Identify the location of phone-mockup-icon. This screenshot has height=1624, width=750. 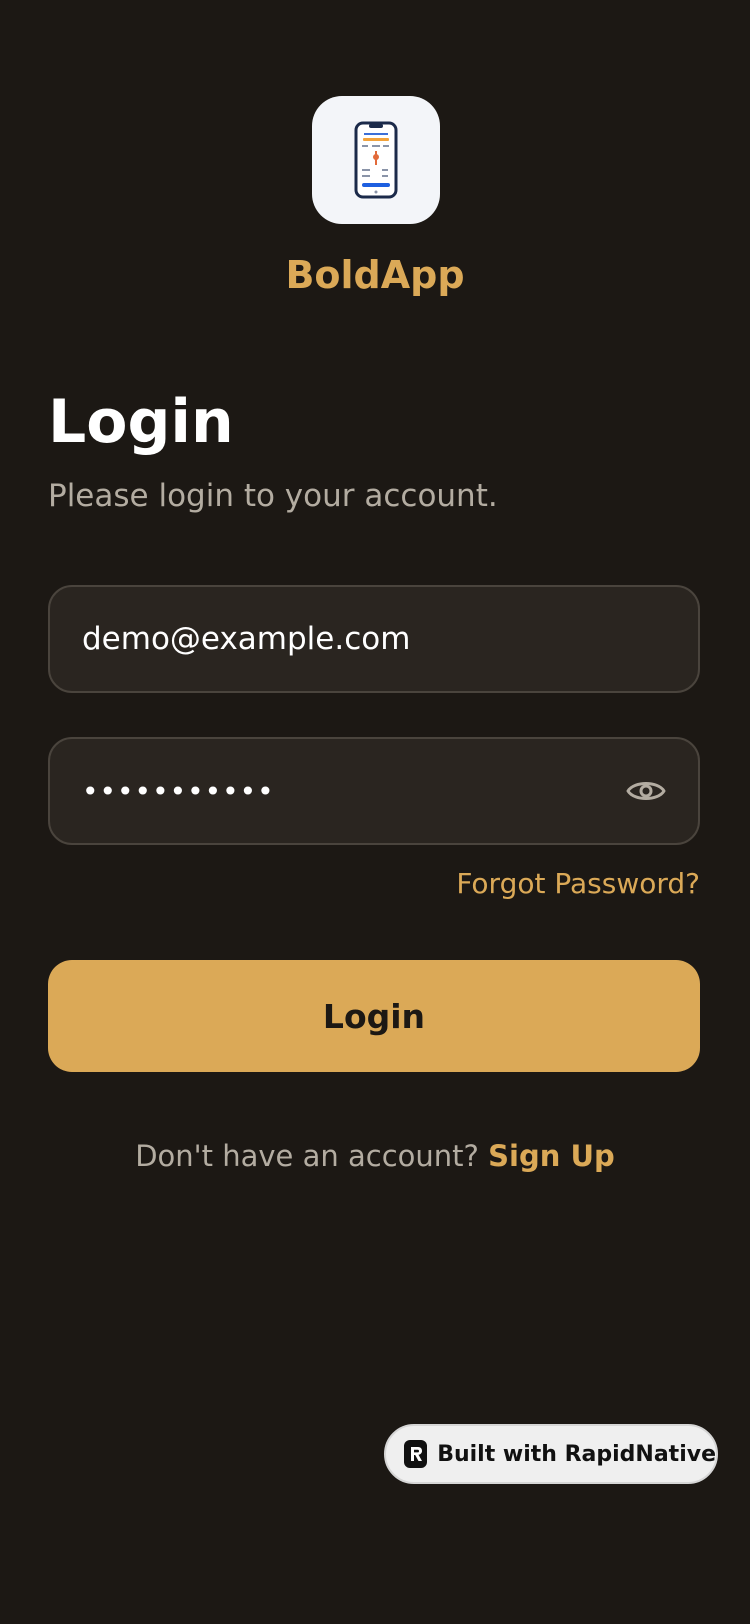
(376, 160).